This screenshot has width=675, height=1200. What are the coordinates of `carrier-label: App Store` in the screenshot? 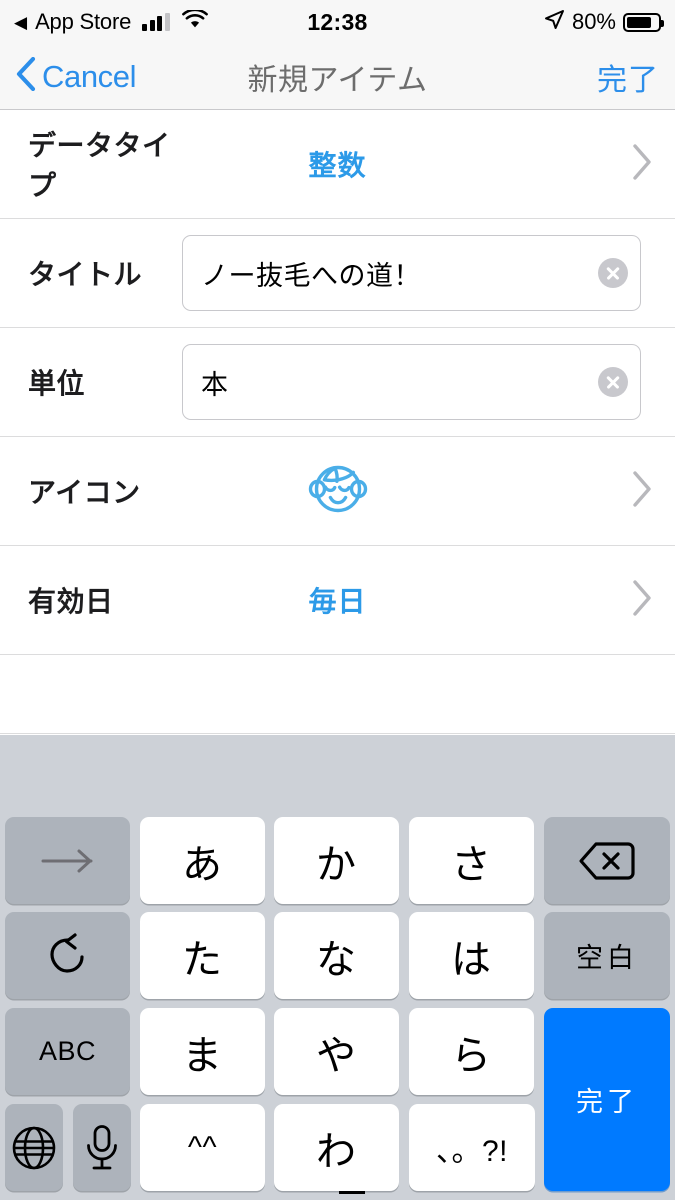 It's located at (83, 22).